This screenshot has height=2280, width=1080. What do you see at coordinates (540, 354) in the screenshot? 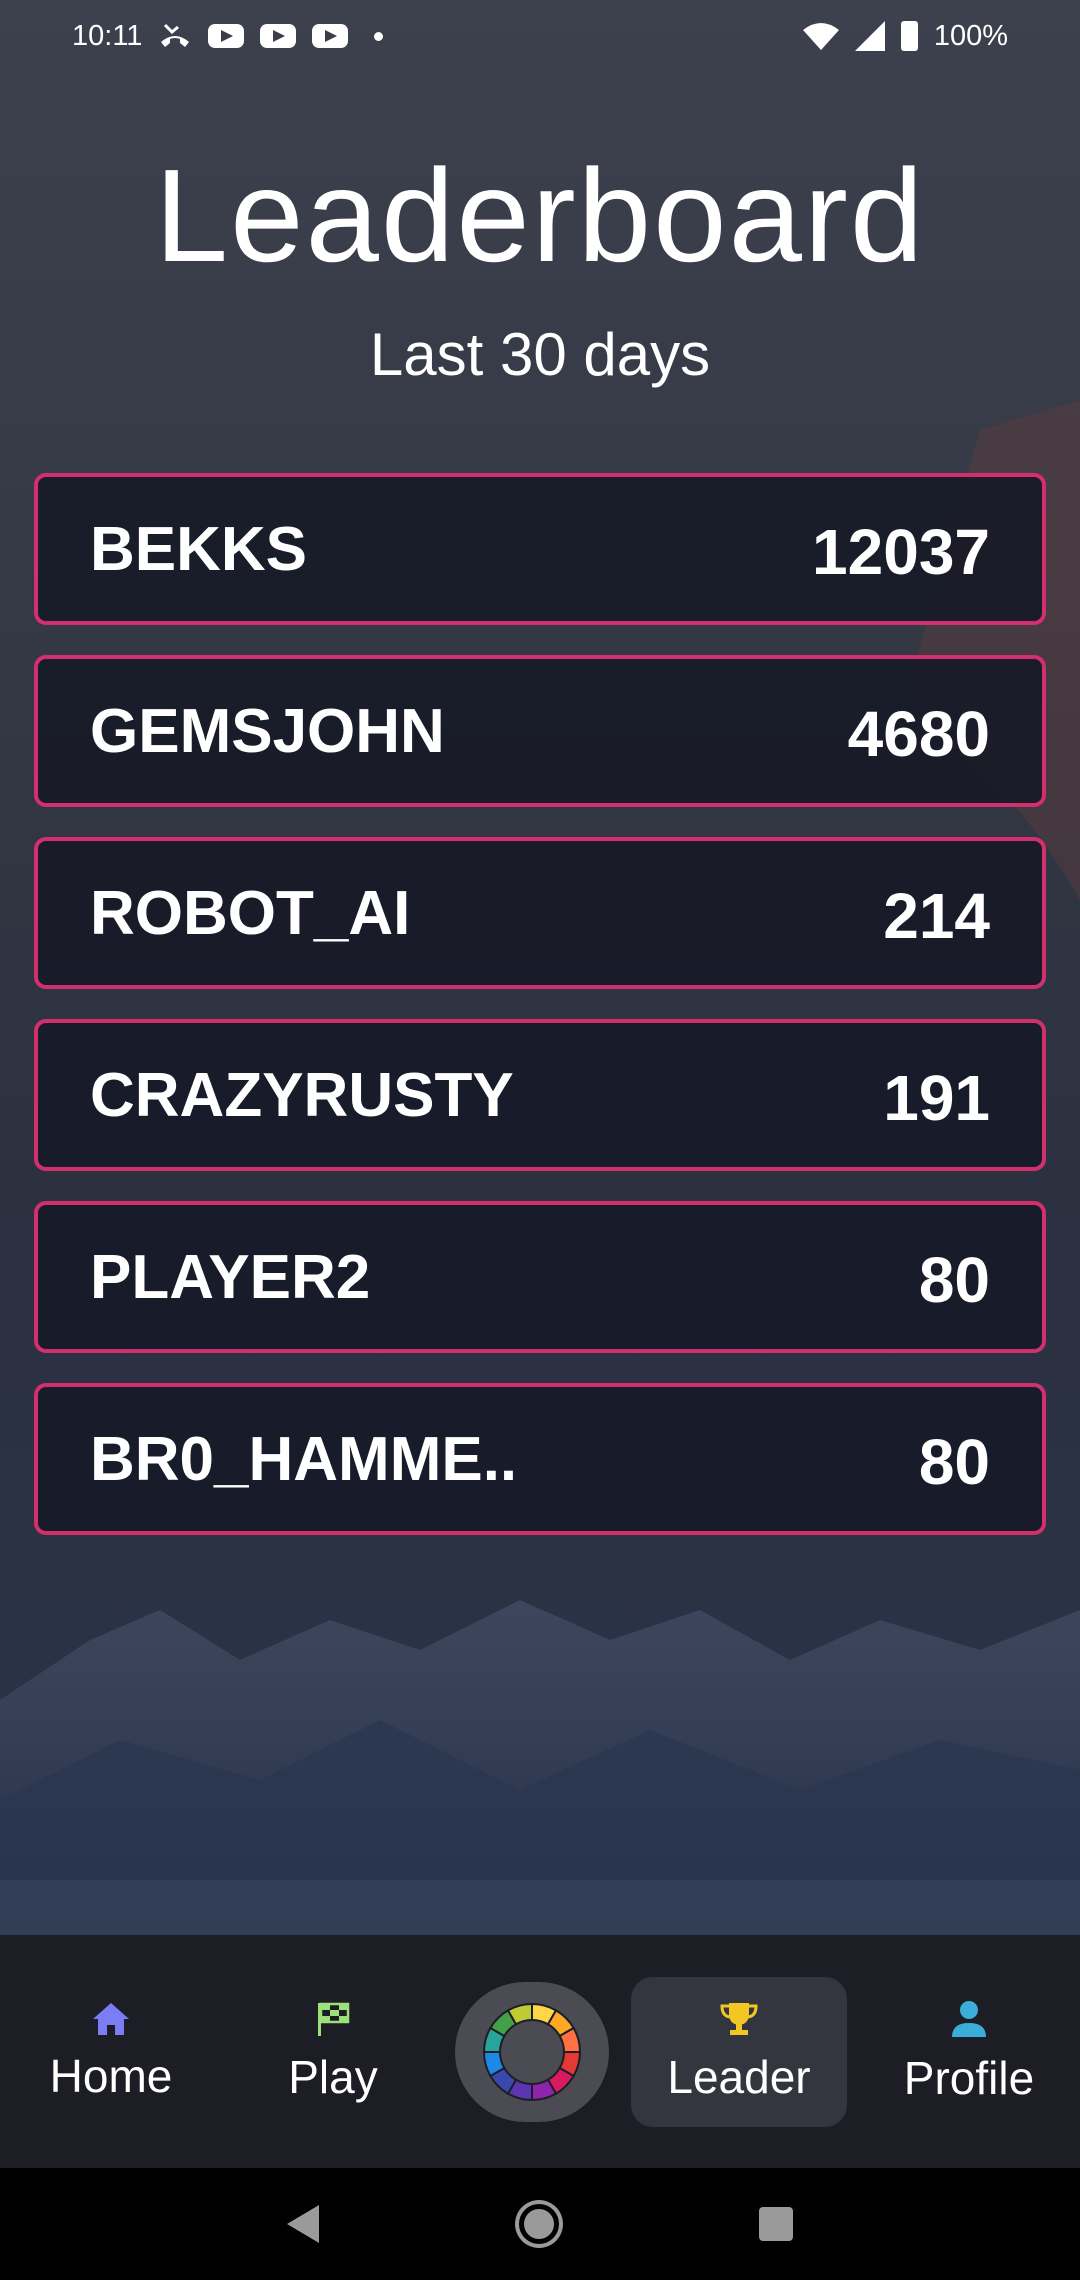
I see `page-subtitle: Last 30 days` at bounding box center [540, 354].